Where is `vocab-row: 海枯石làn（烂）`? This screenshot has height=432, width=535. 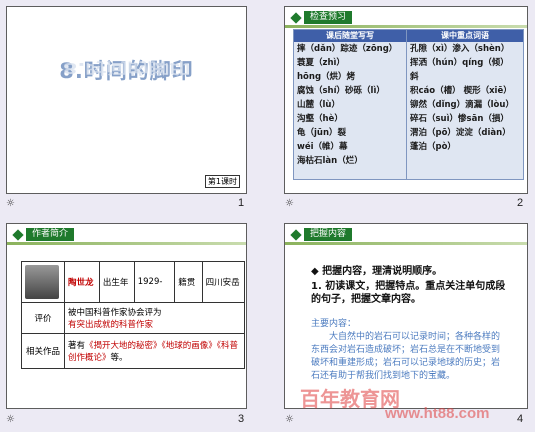 vocab-row: 海枯石làn（烂） is located at coordinates (330, 161).